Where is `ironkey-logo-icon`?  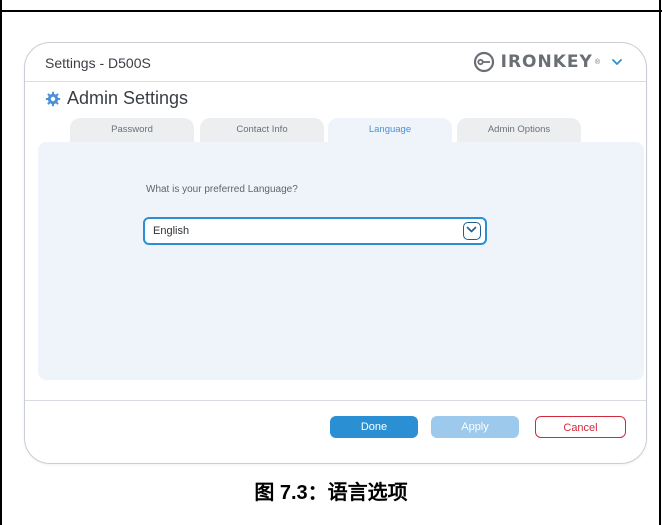 ironkey-logo-icon is located at coordinates (483, 62).